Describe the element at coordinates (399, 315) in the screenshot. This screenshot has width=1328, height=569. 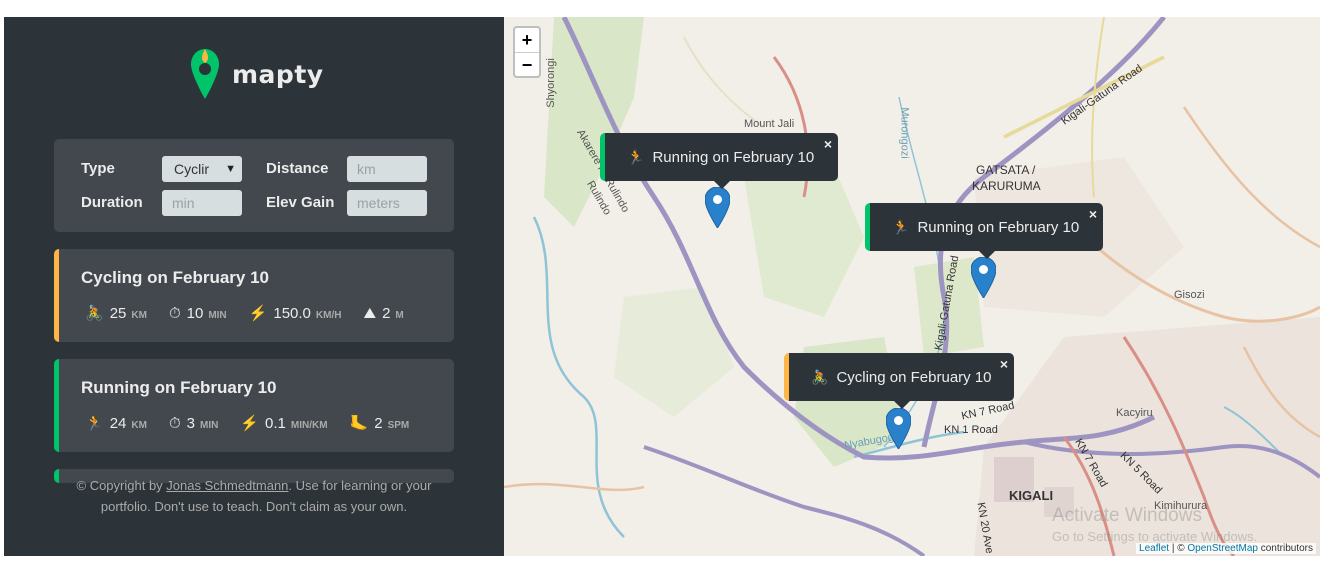
I see `workout-unit: m` at that location.